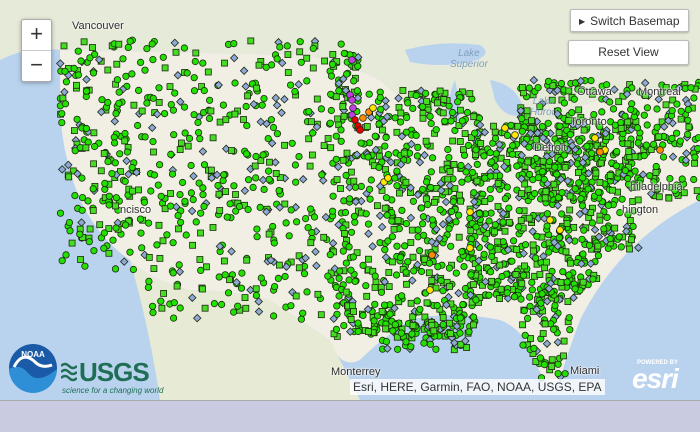 The width and height of the screenshot is (700, 432). What do you see at coordinates (638, 247) in the screenshot?
I see `gauge-diamond` at bounding box center [638, 247].